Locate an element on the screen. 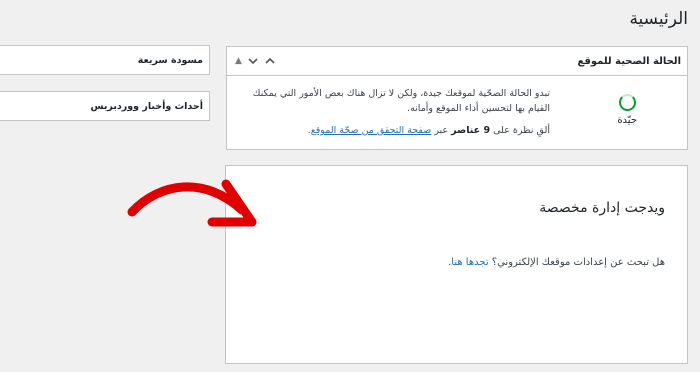 The image size is (700, 372). move-down-icon is located at coordinates (253, 61).